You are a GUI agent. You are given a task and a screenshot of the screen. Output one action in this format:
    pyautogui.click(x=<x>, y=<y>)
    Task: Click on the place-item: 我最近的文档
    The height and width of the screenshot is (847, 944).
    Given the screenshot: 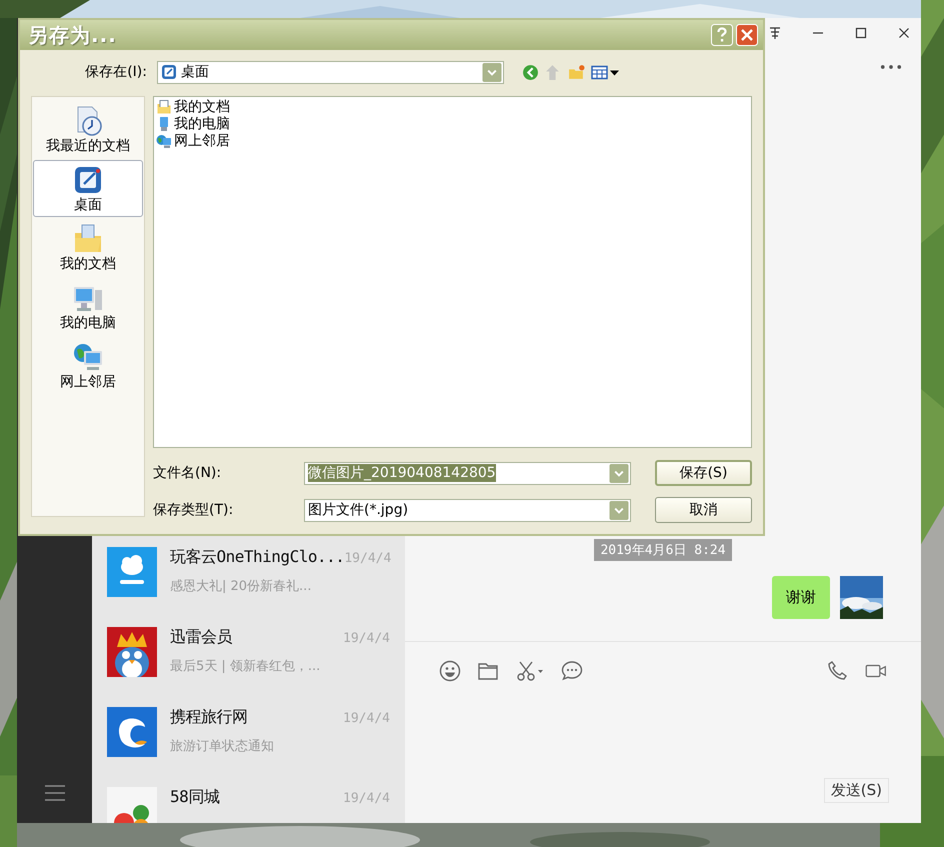 What is the action you would take?
    pyautogui.click(x=88, y=129)
    